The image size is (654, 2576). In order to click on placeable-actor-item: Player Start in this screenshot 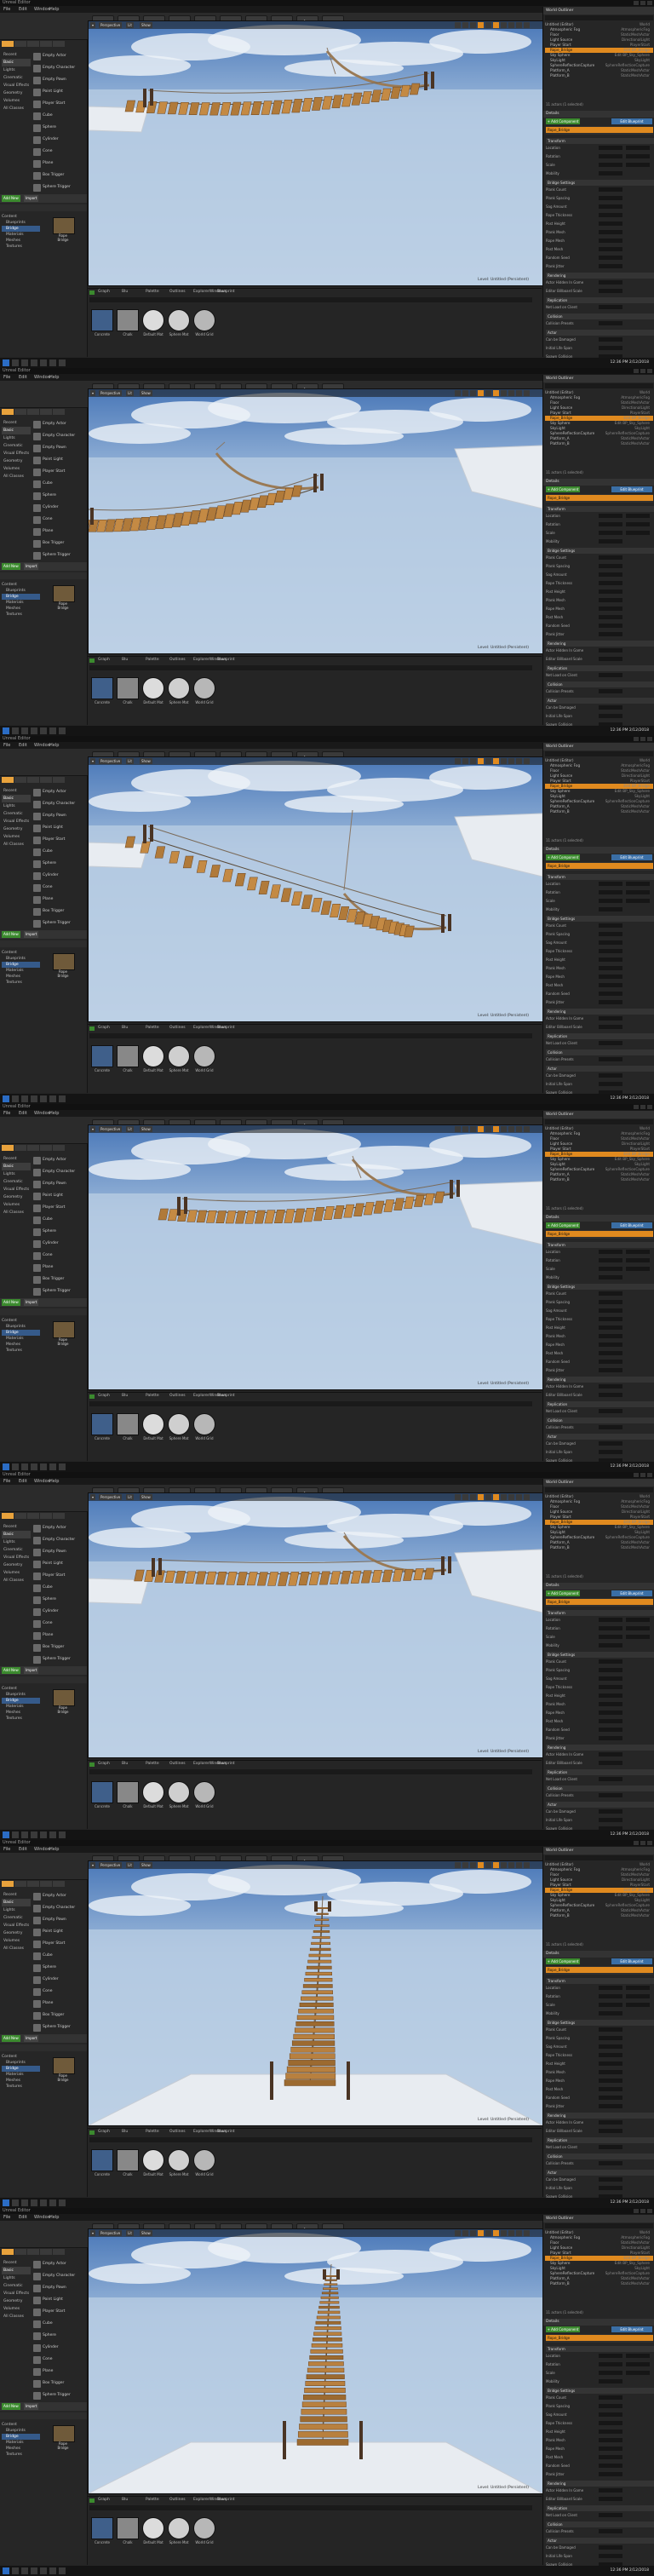, I will do `click(58, 1209)`.